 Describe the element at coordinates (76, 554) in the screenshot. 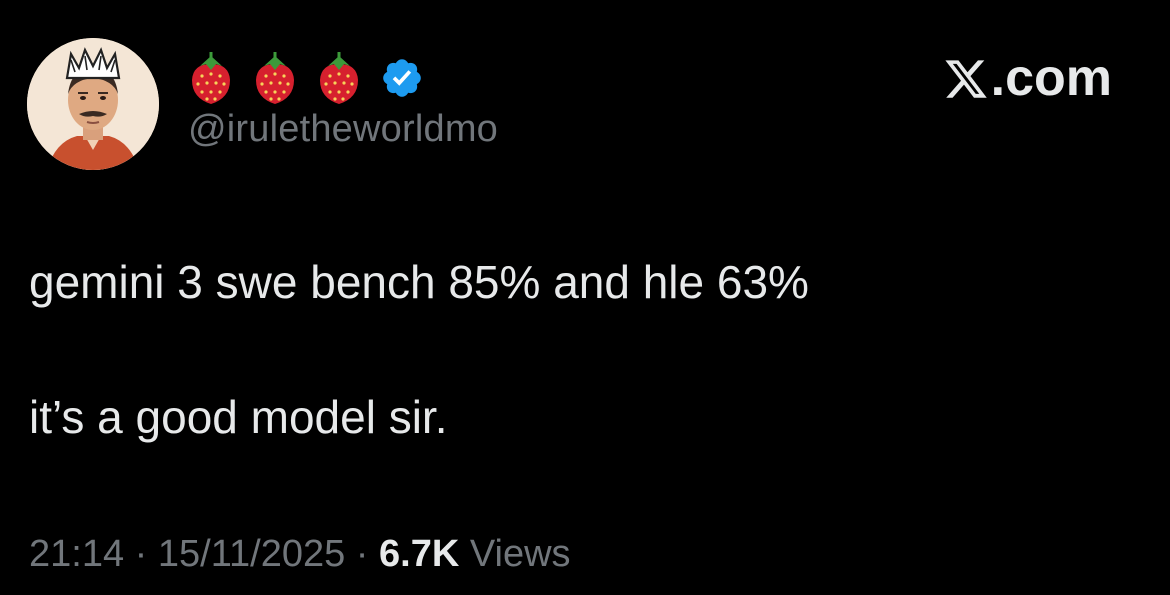

I see `tweet-time: 21:14` at that location.